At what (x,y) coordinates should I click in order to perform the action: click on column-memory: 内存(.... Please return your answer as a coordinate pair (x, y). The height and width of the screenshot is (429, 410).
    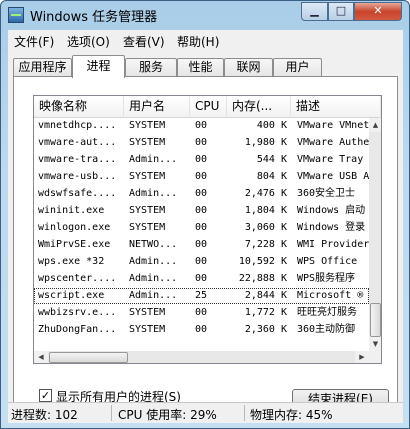
    Looking at the image, I should click on (259, 107).